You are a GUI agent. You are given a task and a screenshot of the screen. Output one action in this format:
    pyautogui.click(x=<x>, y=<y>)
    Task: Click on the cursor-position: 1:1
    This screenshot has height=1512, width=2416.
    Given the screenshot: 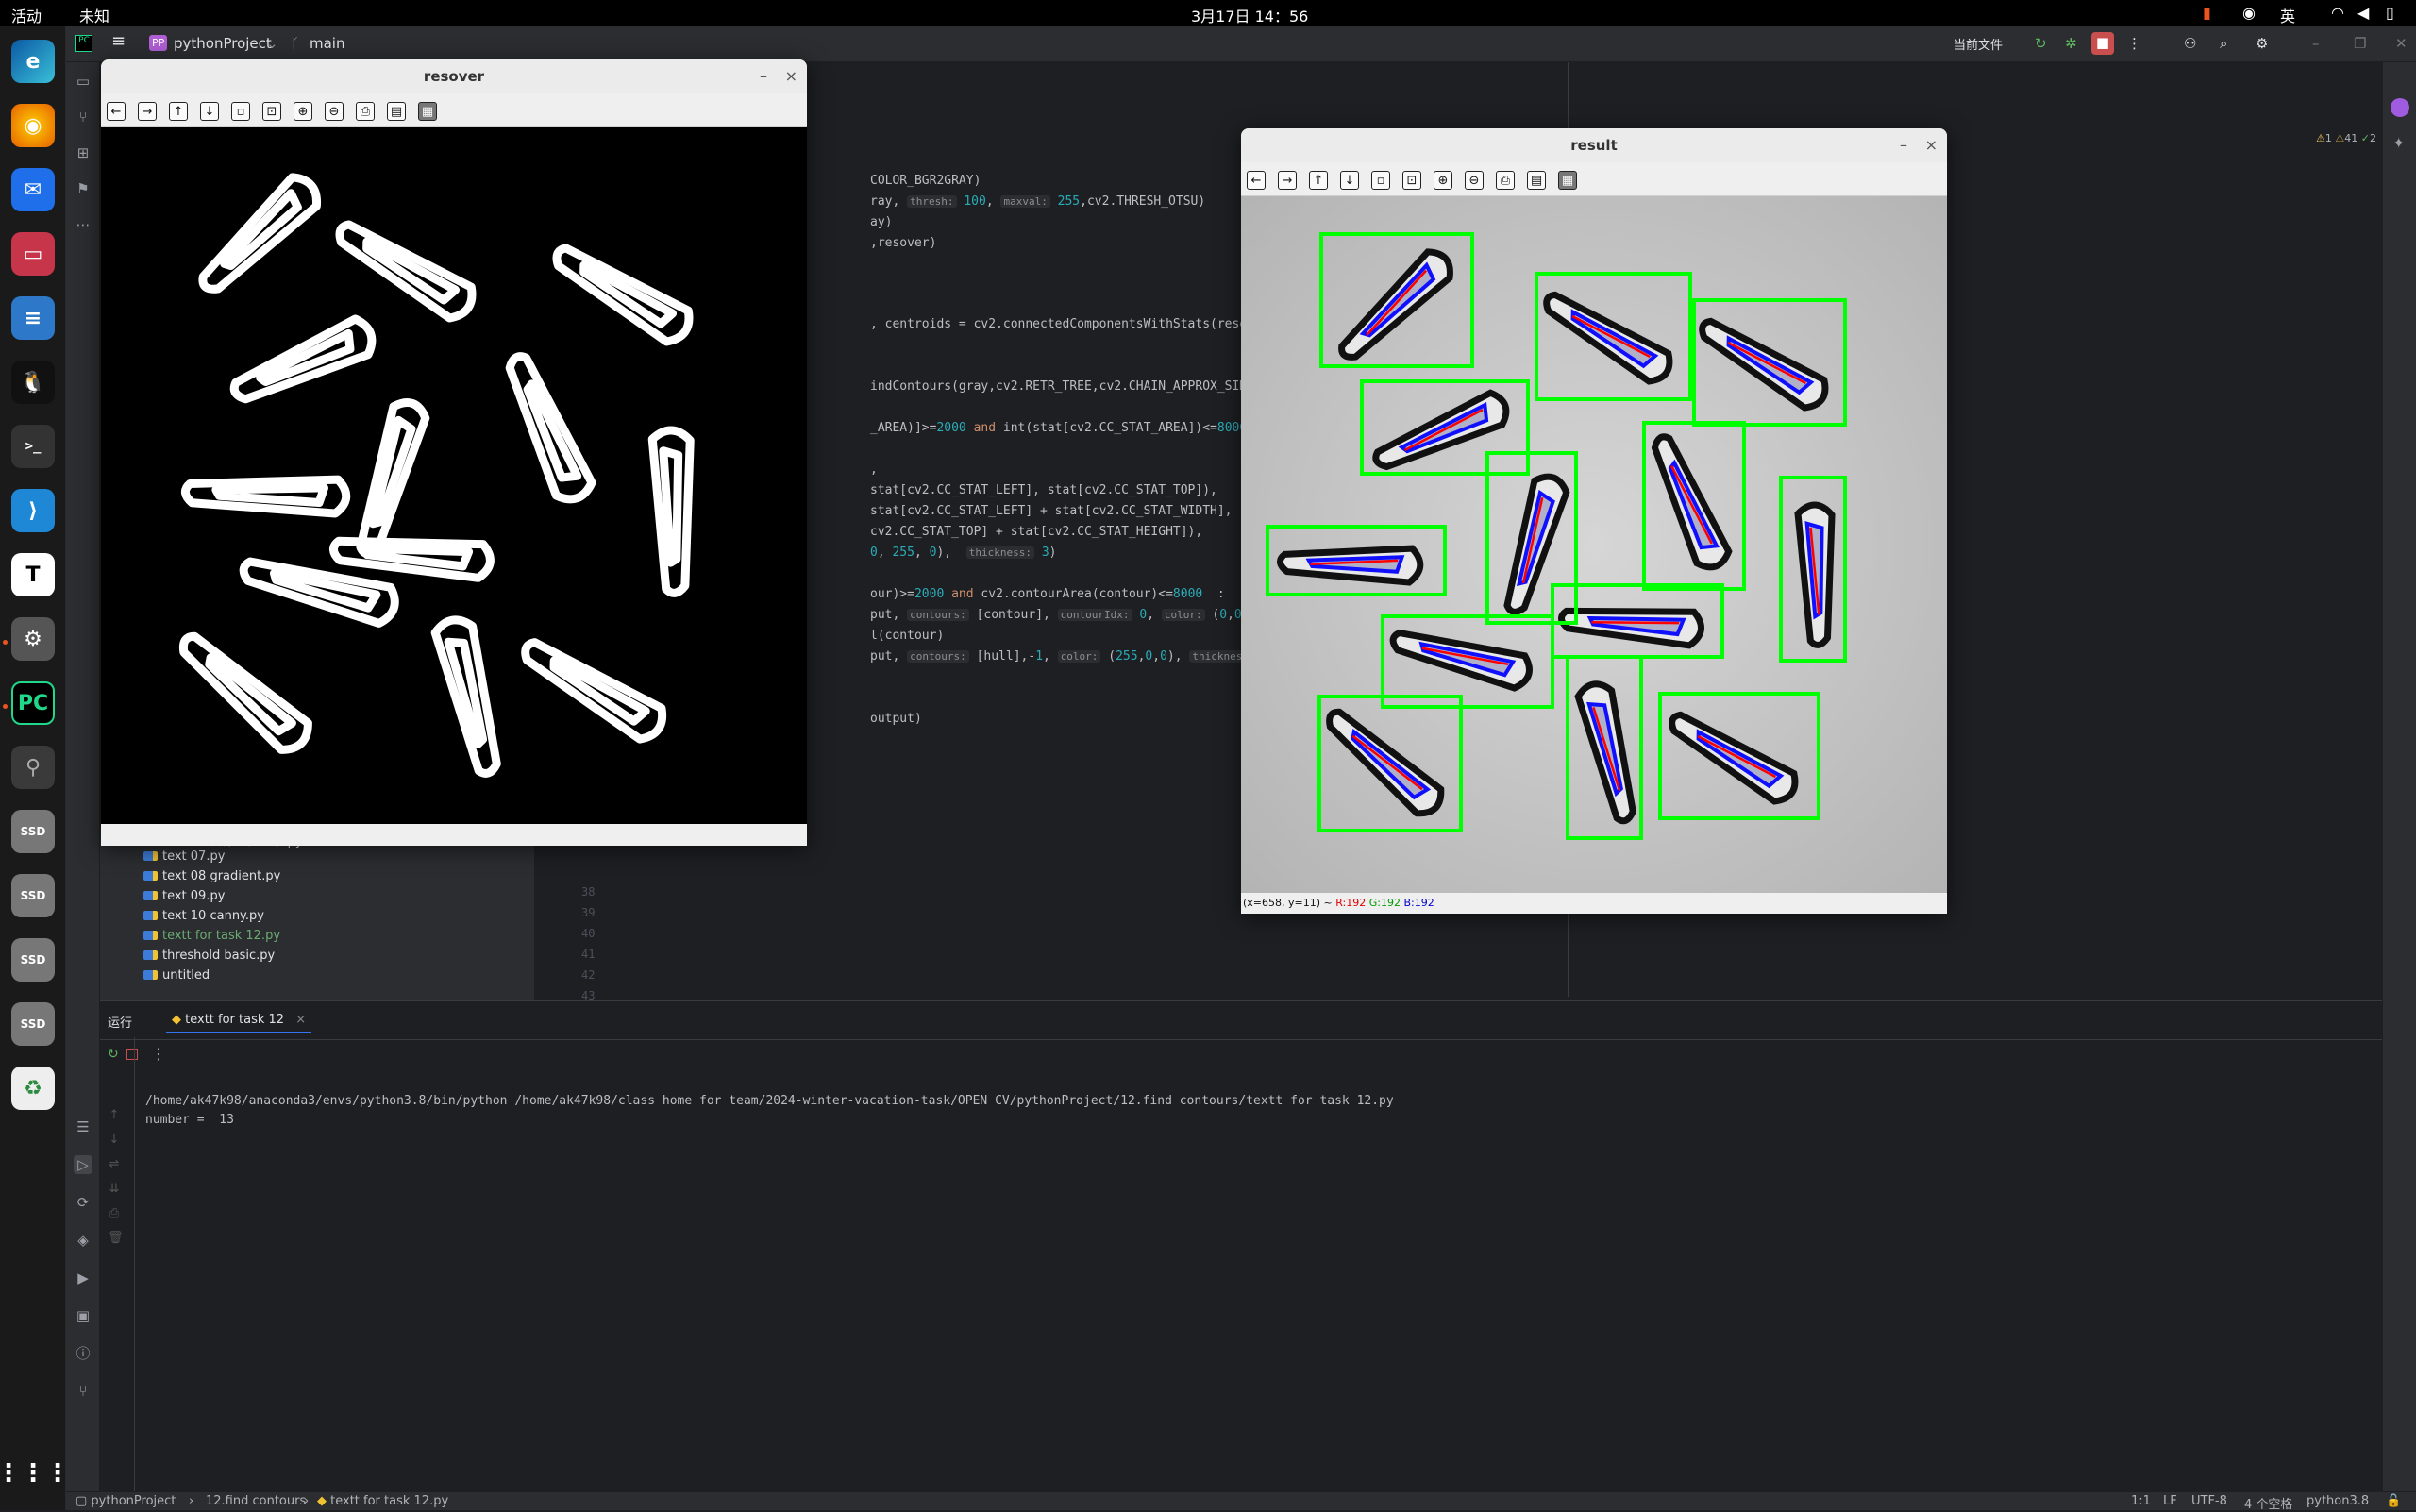 What is the action you would take?
    pyautogui.click(x=2141, y=1501)
    